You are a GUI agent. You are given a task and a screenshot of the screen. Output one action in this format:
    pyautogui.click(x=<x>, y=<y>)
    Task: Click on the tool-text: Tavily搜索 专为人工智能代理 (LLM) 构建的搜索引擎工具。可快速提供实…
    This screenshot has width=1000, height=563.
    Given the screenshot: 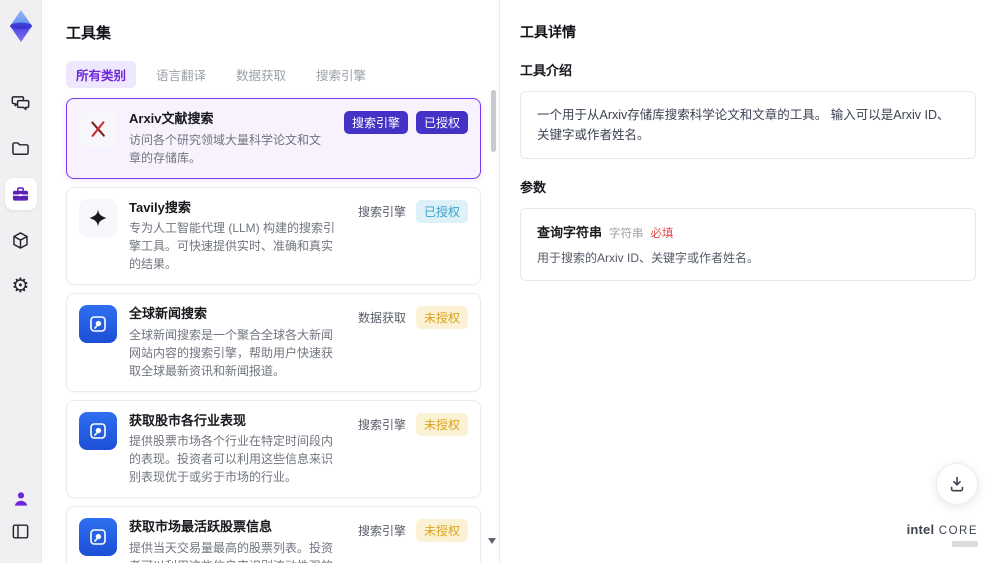 What is the action you would take?
    pyautogui.click(x=236, y=236)
    